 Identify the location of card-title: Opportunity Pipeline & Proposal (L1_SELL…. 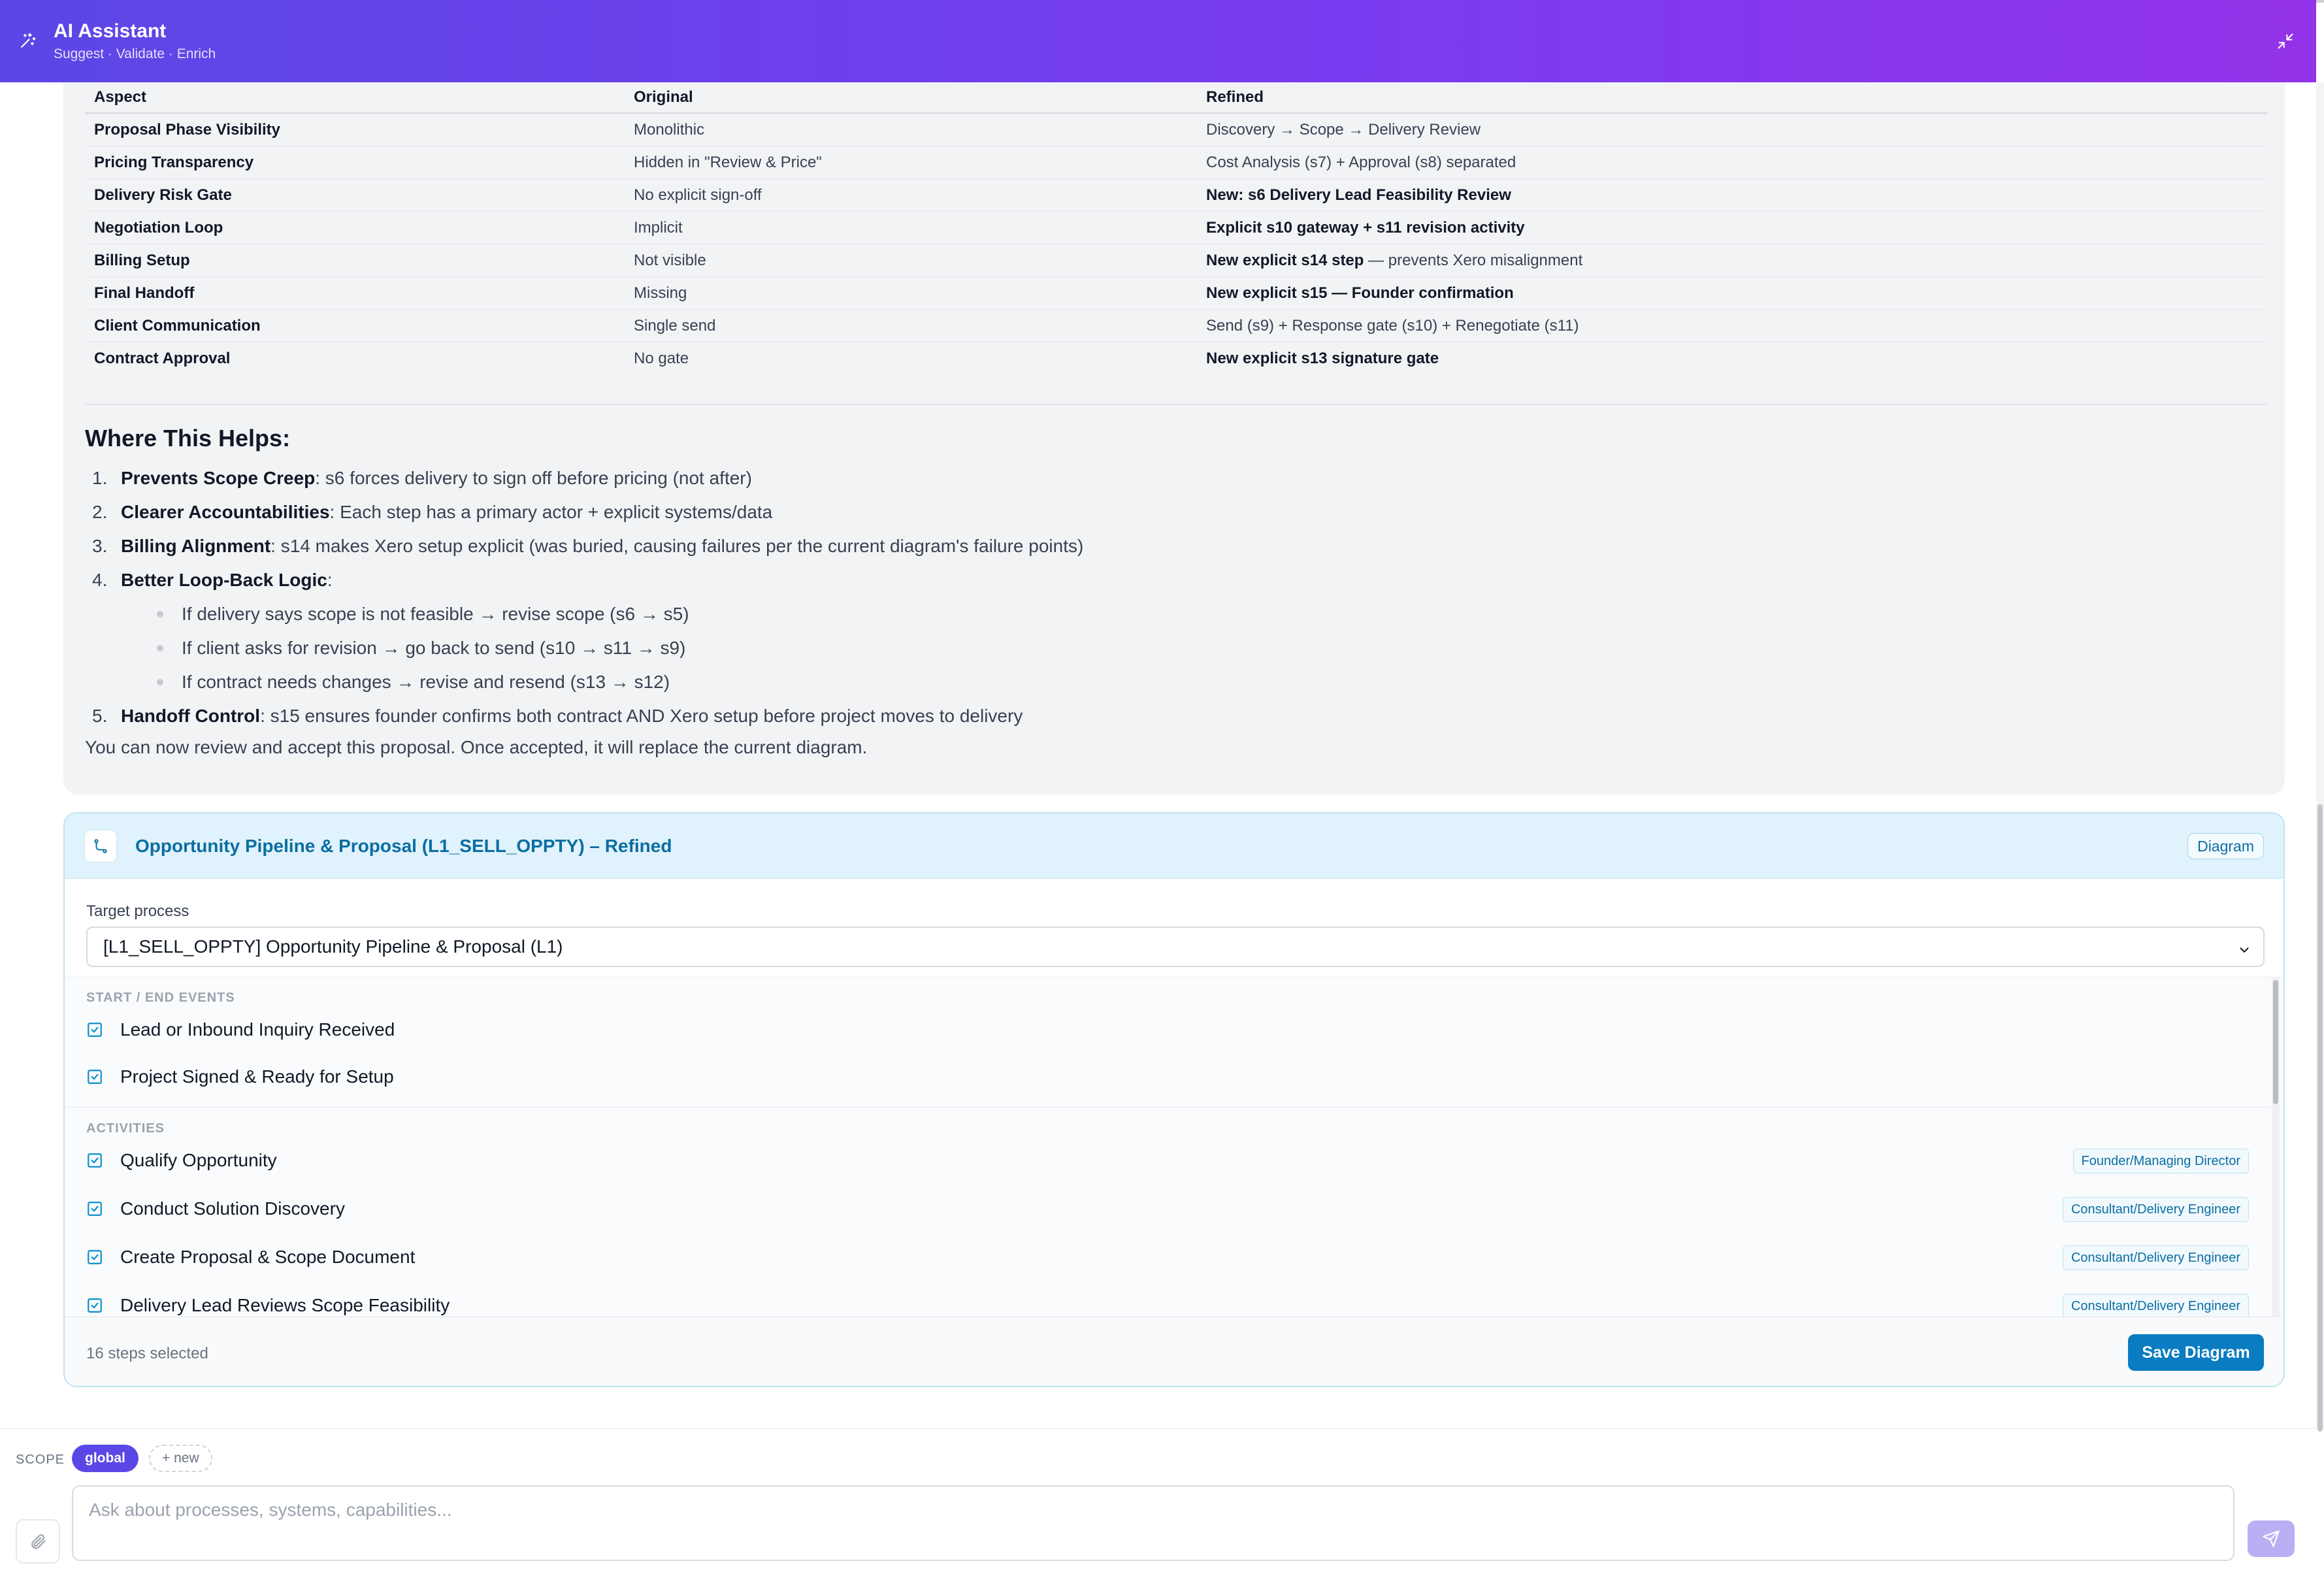
(404, 846).